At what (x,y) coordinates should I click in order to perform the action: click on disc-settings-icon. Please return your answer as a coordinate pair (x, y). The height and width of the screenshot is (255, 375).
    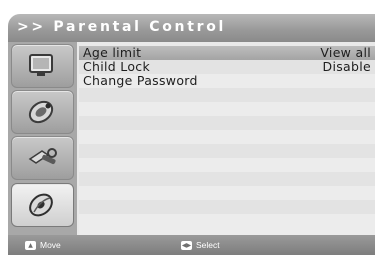
    Looking at the image, I should click on (41, 205).